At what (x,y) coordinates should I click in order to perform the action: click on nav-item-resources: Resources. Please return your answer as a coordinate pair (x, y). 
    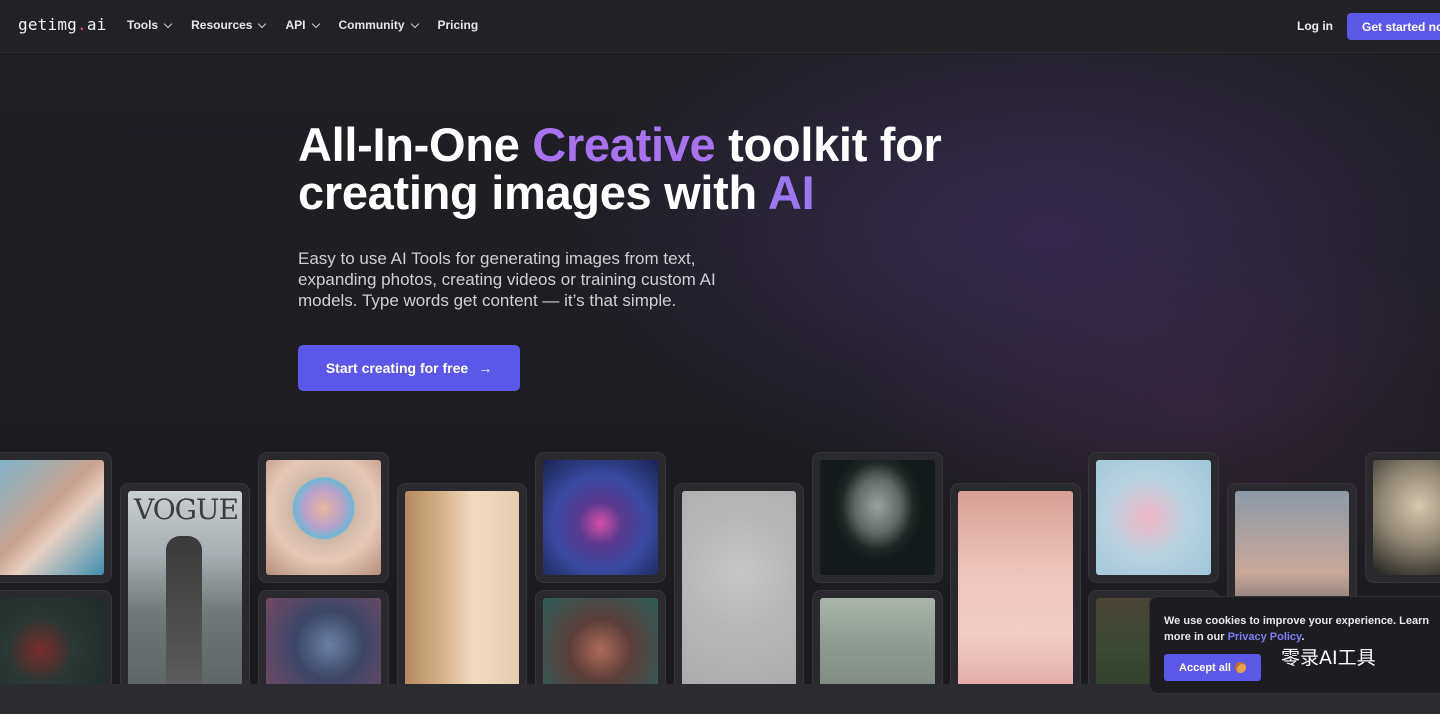
    Looking at the image, I should click on (229, 25).